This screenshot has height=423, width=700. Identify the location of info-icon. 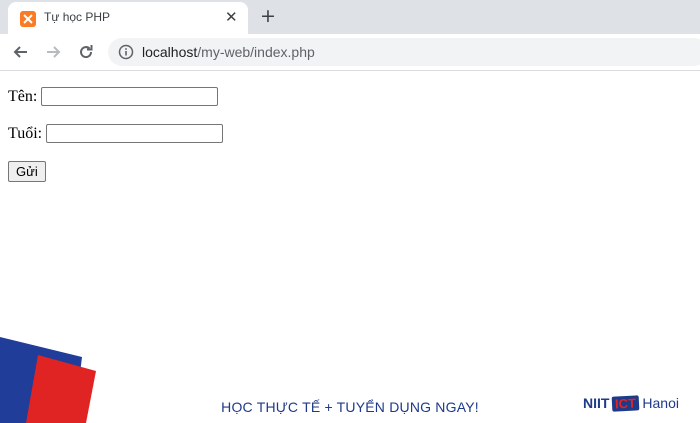
(126, 54).